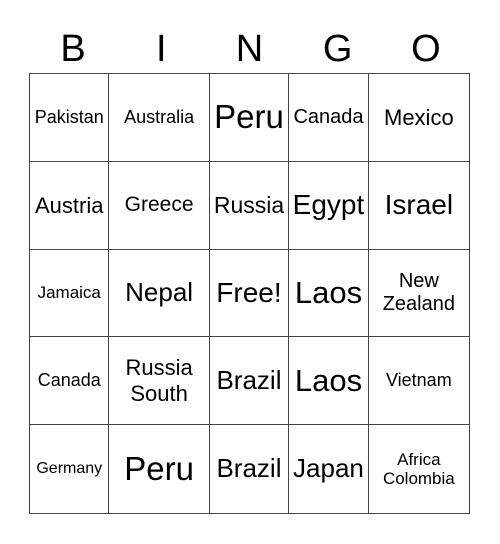 This screenshot has height=544, width=500. I want to click on bingo-cell: Austria, so click(70, 205).